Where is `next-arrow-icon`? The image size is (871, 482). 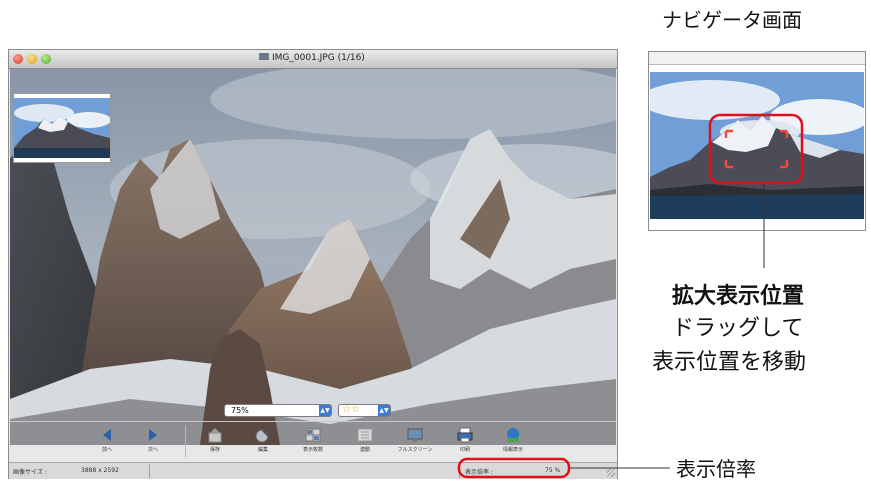 next-arrow-icon is located at coordinates (153, 435).